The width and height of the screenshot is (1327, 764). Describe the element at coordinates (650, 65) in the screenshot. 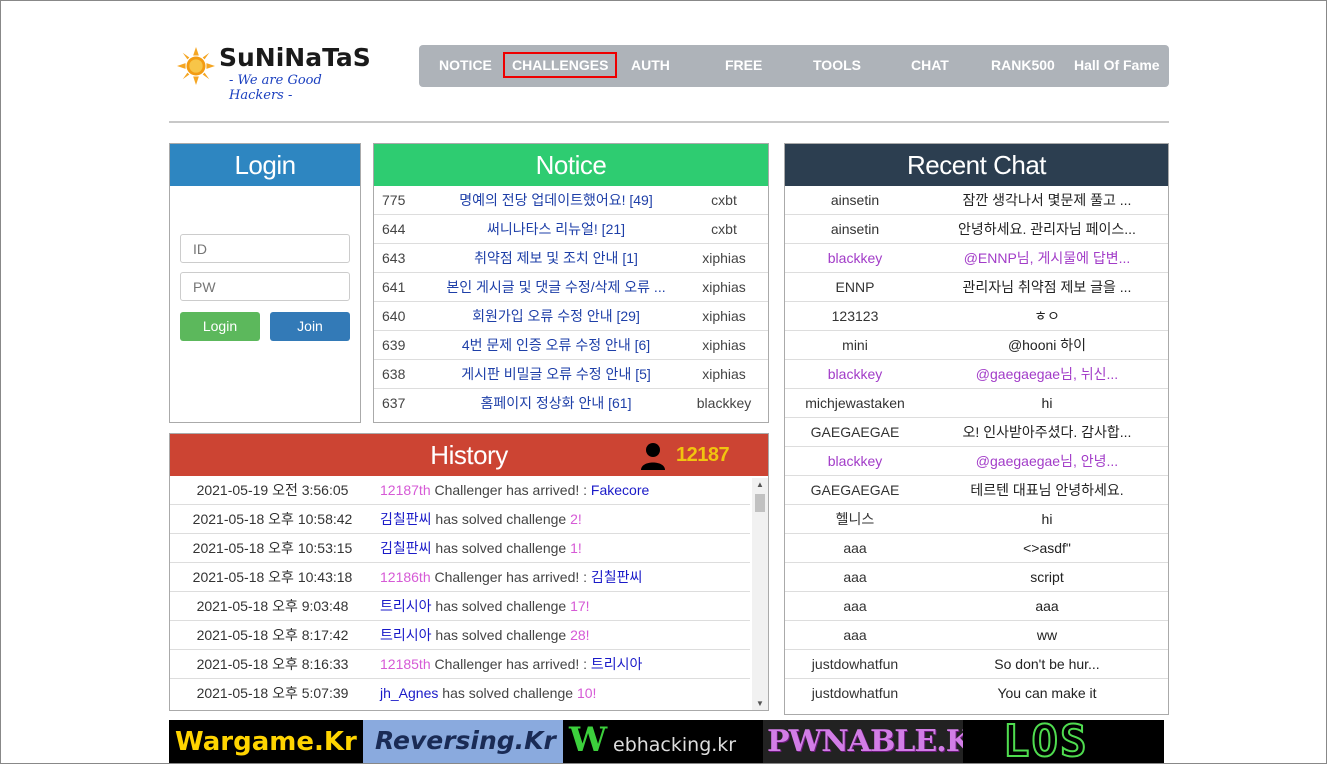

I see `nav-auth: AUTH` at that location.